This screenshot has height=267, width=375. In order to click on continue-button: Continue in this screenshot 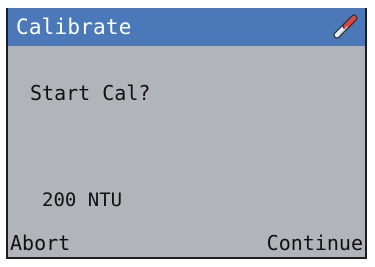, I will do `click(315, 243)`.